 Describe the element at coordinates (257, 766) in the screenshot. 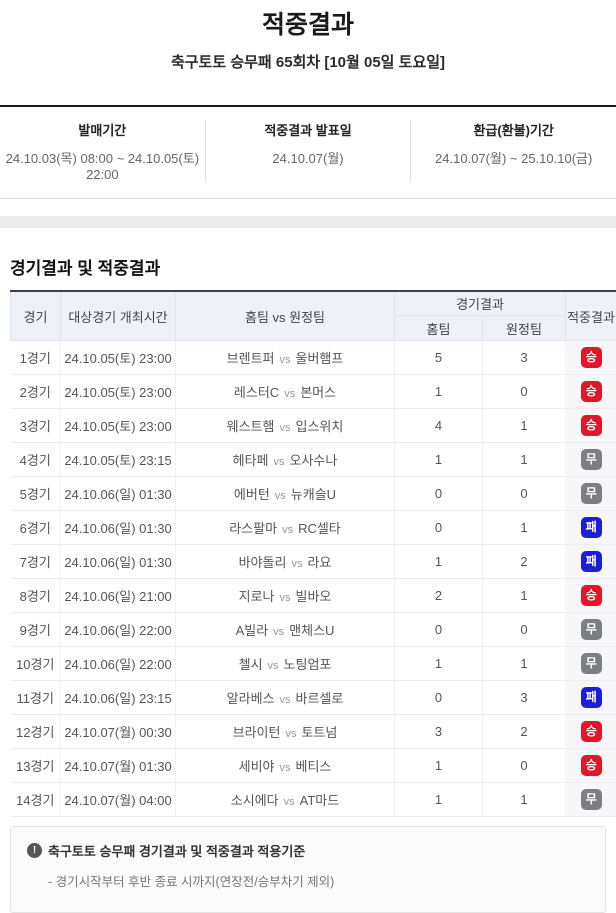

I see `home-team: 세비야` at that location.